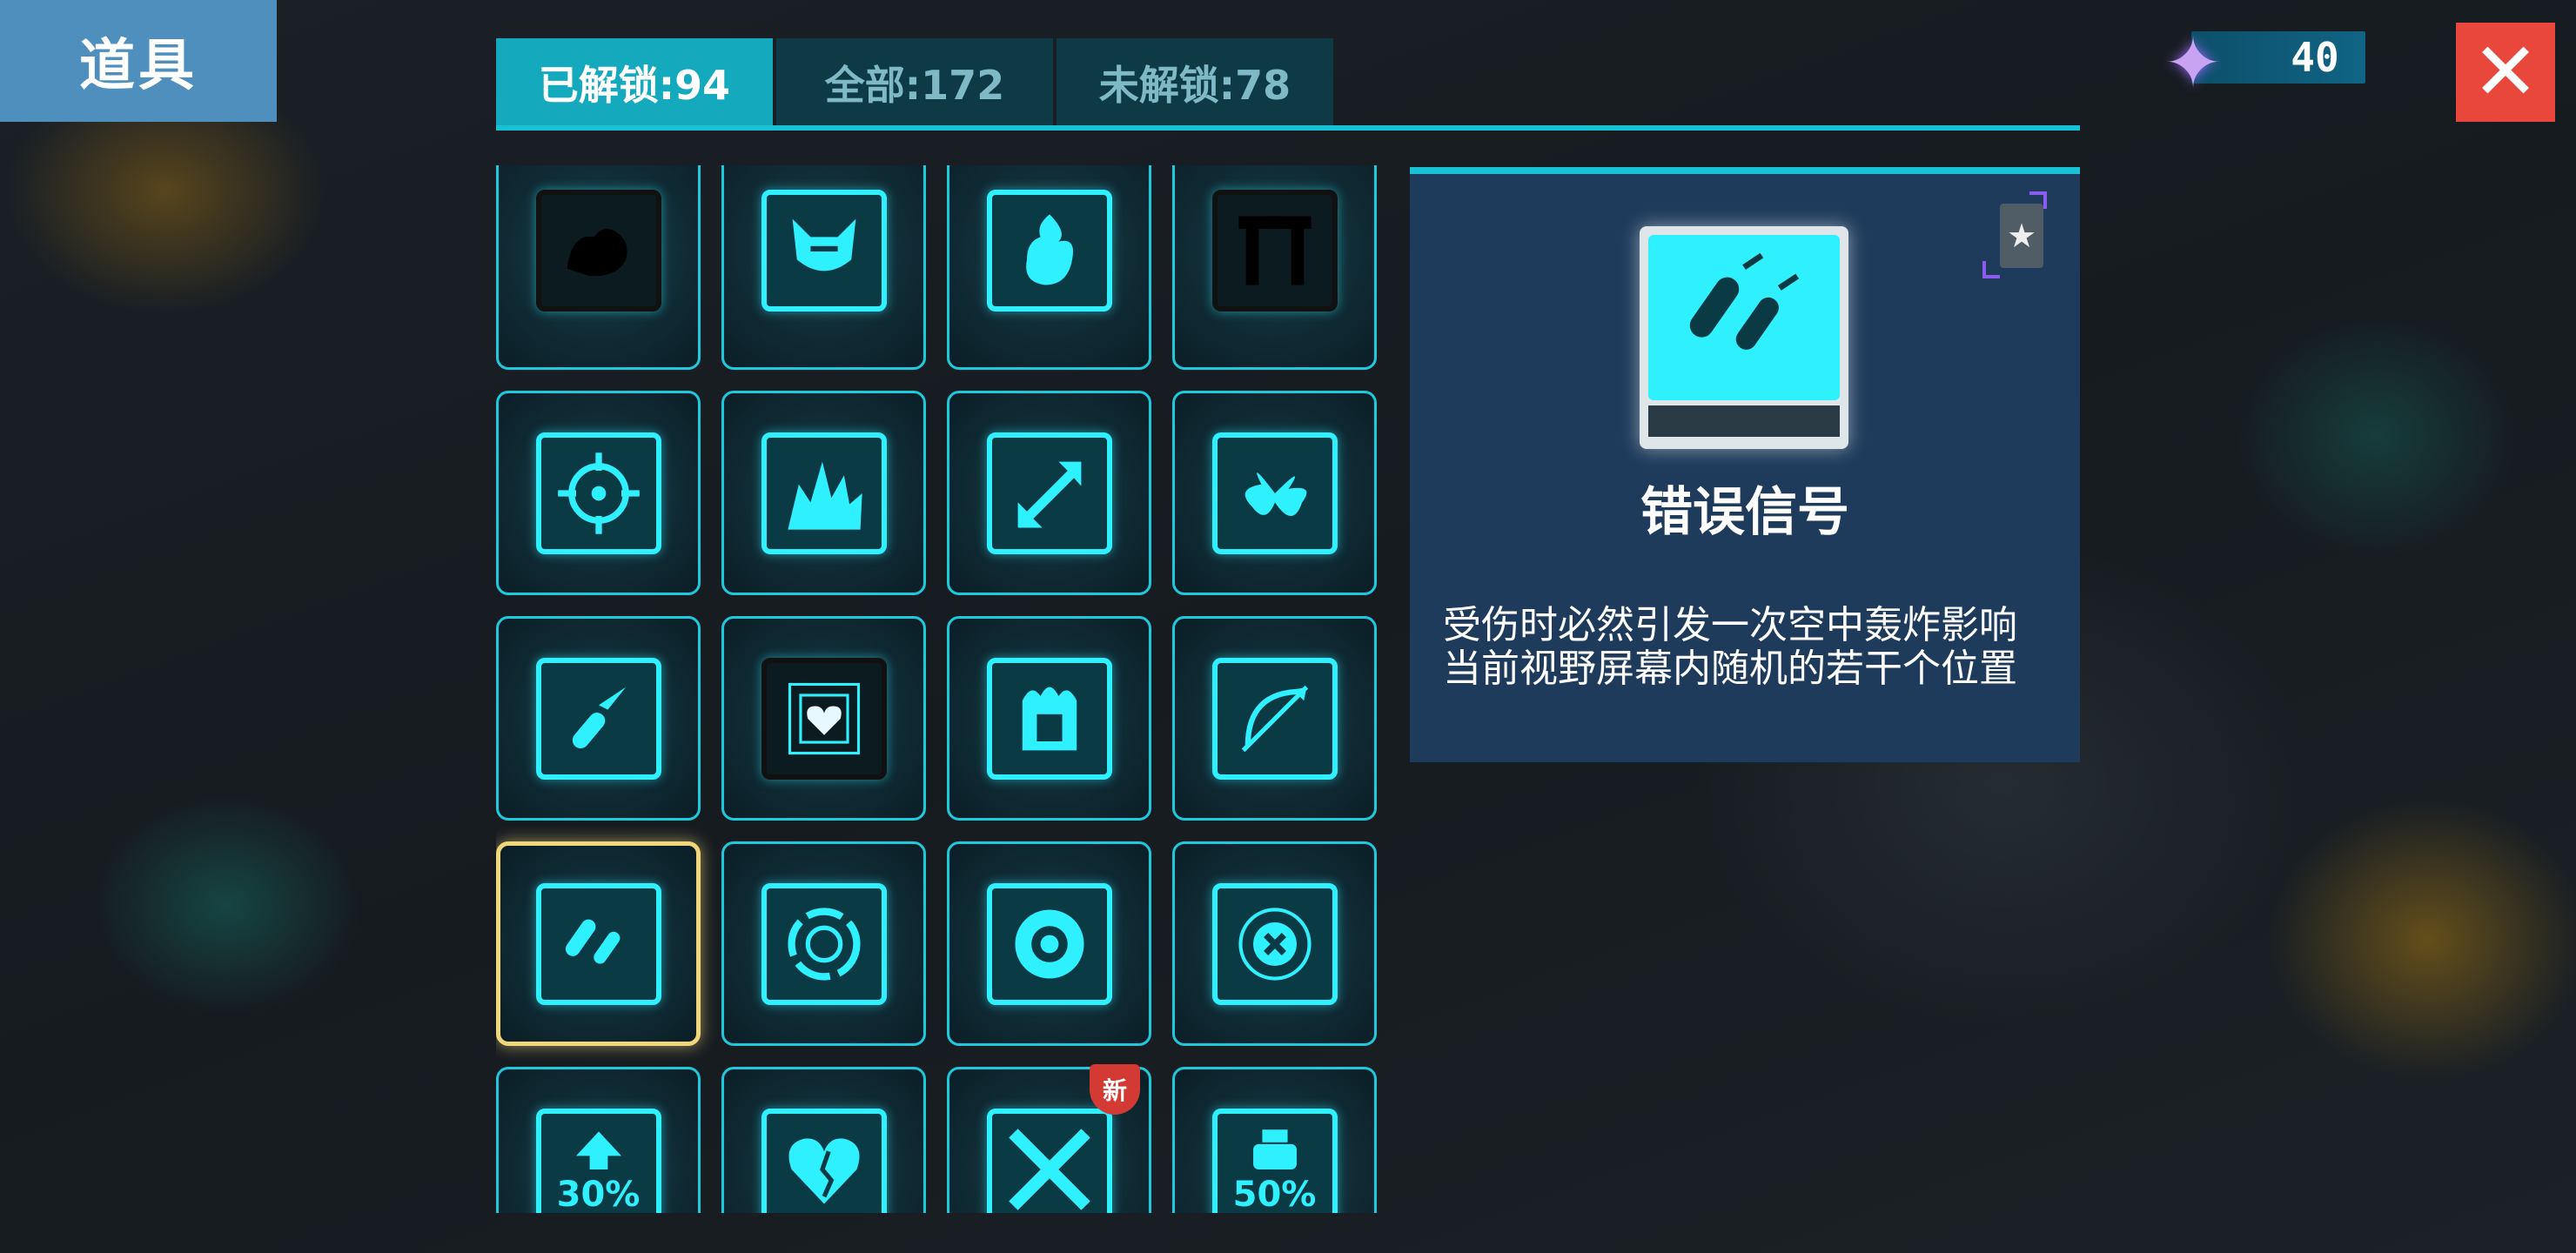 This screenshot has height=1253, width=2576. What do you see at coordinates (1049, 250) in the screenshot?
I see `fire-hand-icon` at bounding box center [1049, 250].